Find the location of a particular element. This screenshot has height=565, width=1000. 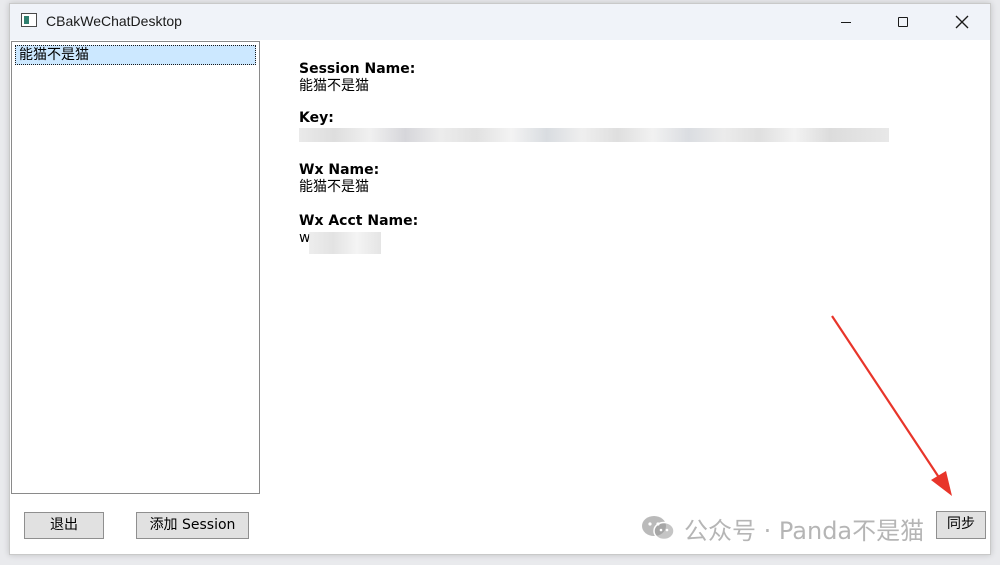

exit-button: 退出 is located at coordinates (64, 525).